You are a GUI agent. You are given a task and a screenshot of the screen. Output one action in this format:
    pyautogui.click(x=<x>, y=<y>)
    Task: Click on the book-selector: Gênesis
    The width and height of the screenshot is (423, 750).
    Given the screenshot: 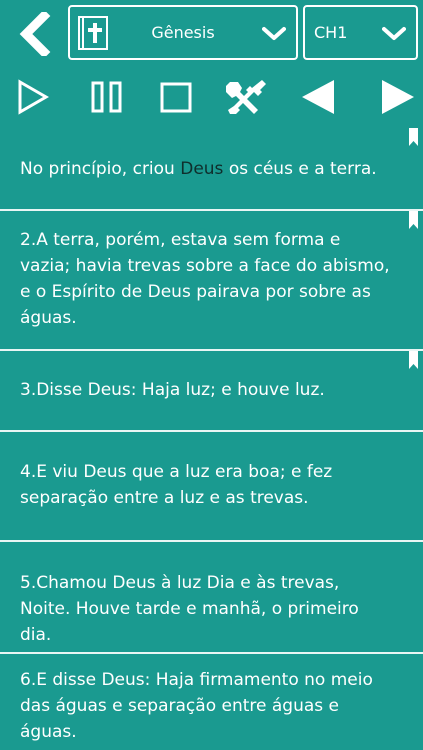 What is the action you would take?
    pyautogui.click(x=183, y=32)
    